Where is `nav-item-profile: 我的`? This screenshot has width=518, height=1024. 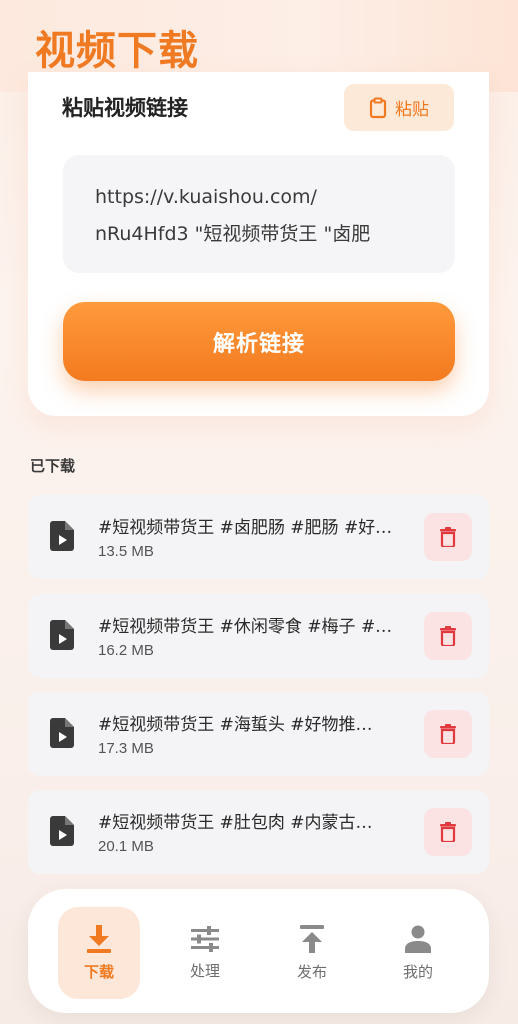 nav-item-profile: 我的 is located at coordinates (418, 953).